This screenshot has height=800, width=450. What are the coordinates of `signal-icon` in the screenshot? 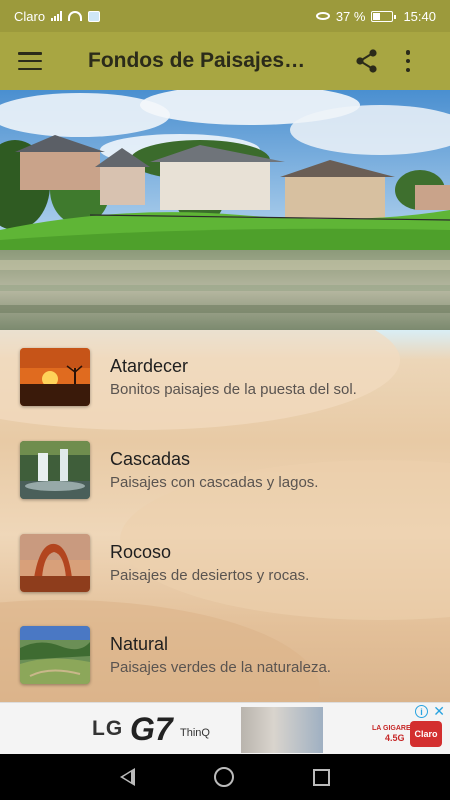 It's located at (57, 16).